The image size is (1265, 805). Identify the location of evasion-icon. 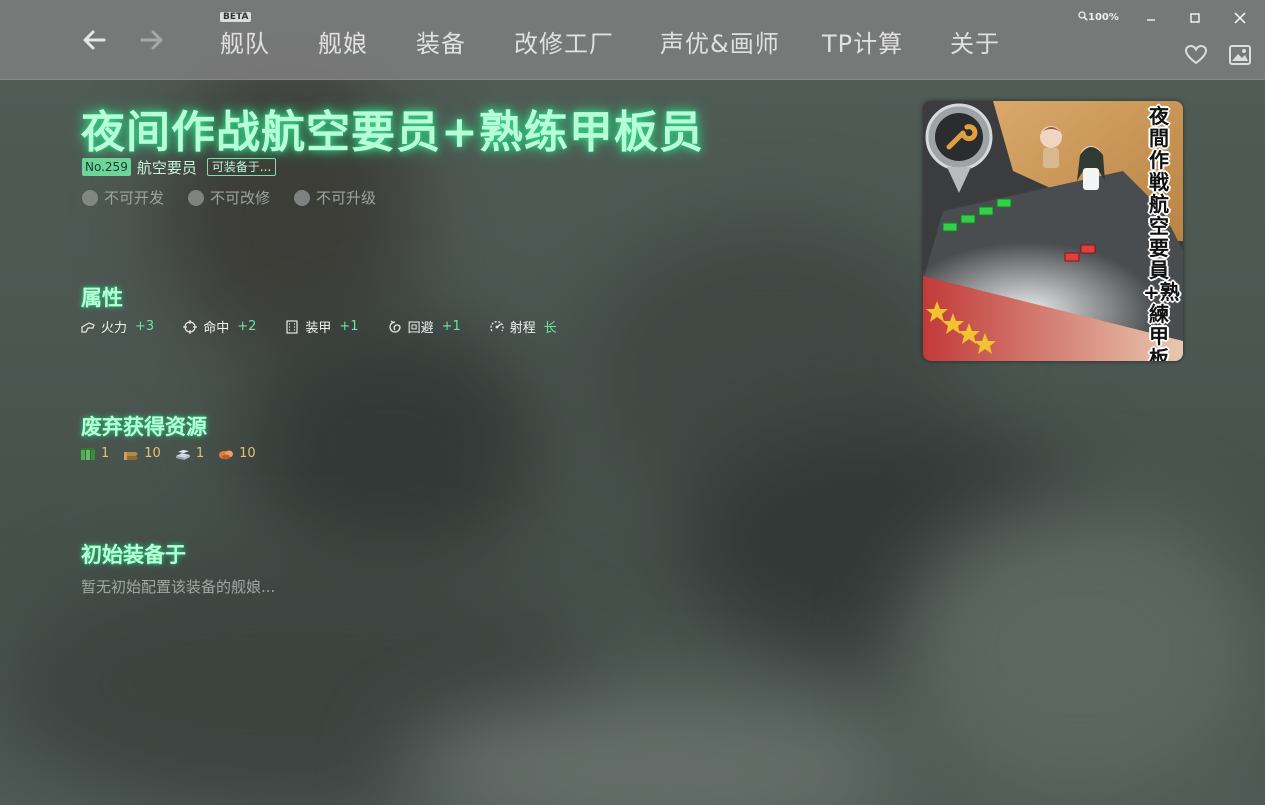
(394, 326).